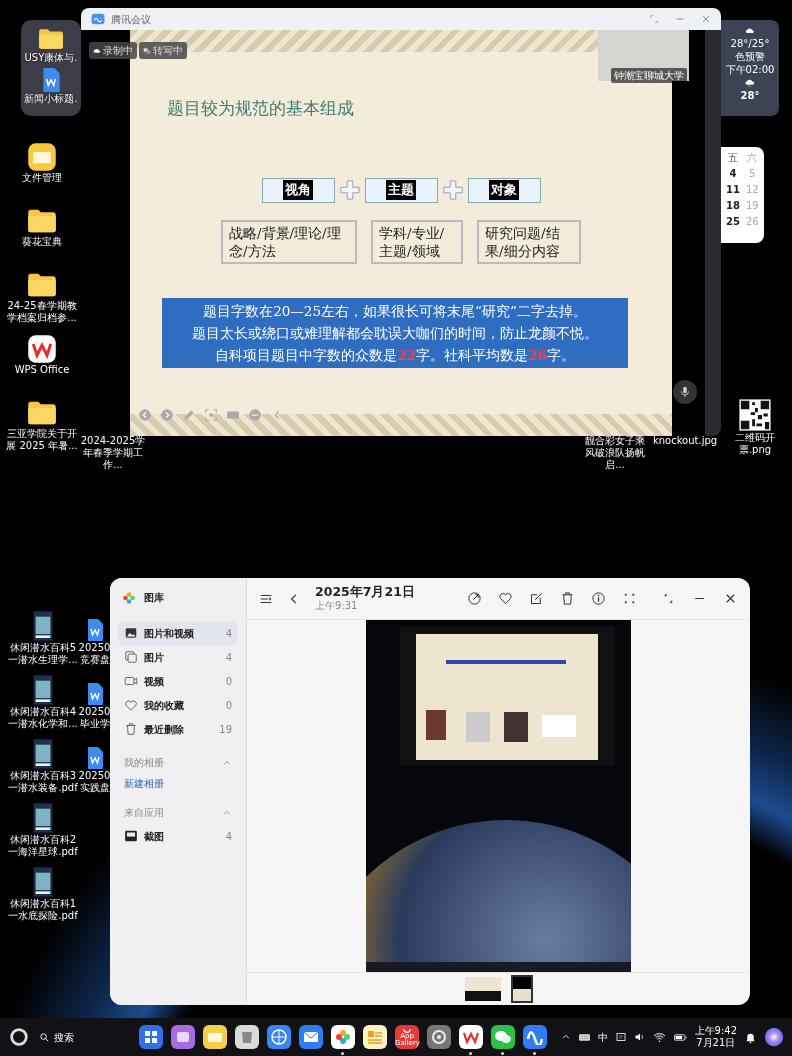  Describe the element at coordinates (42, 178) in the screenshot. I see `file-label: 文件管理` at that location.